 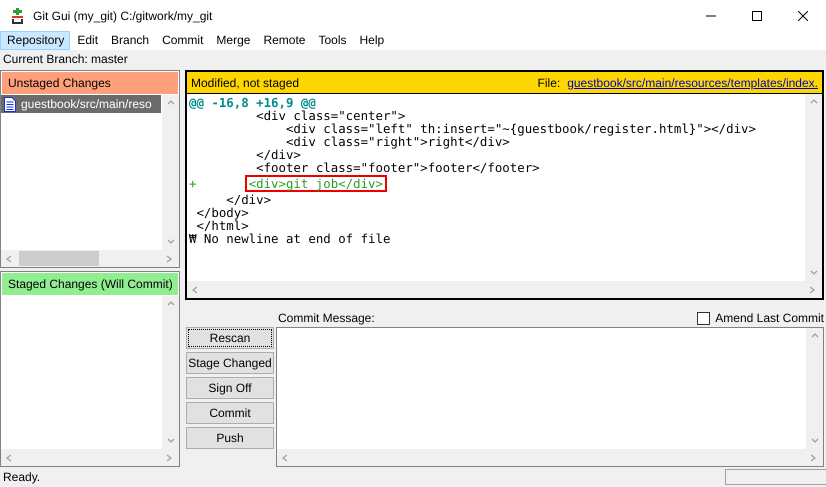 What do you see at coordinates (182, 40) in the screenshot?
I see `menu-item: Commit` at bounding box center [182, 40].